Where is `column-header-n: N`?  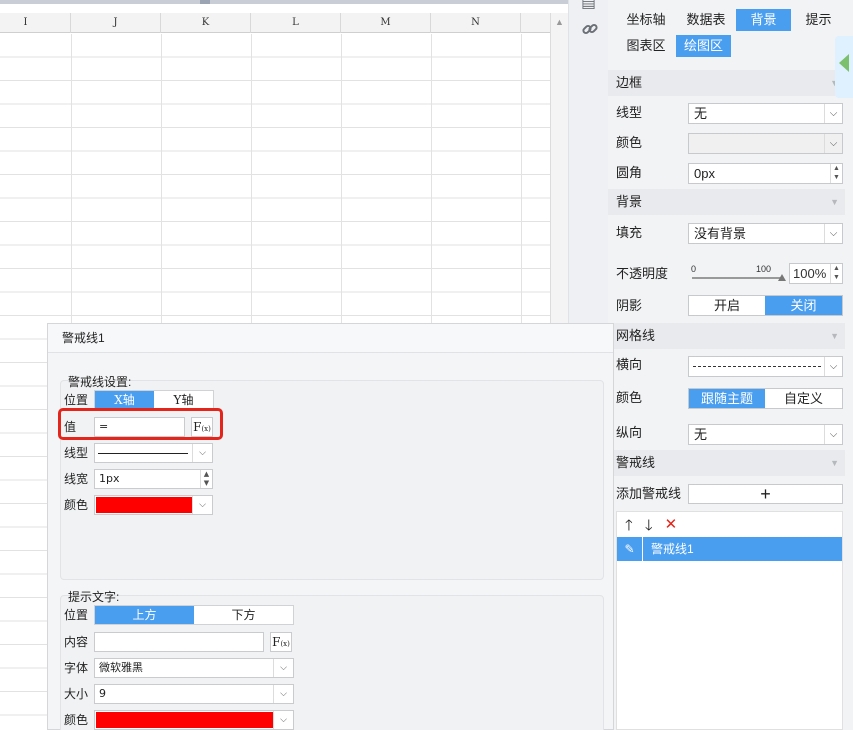 column-header-n: N is located at coordinates (476, 23).